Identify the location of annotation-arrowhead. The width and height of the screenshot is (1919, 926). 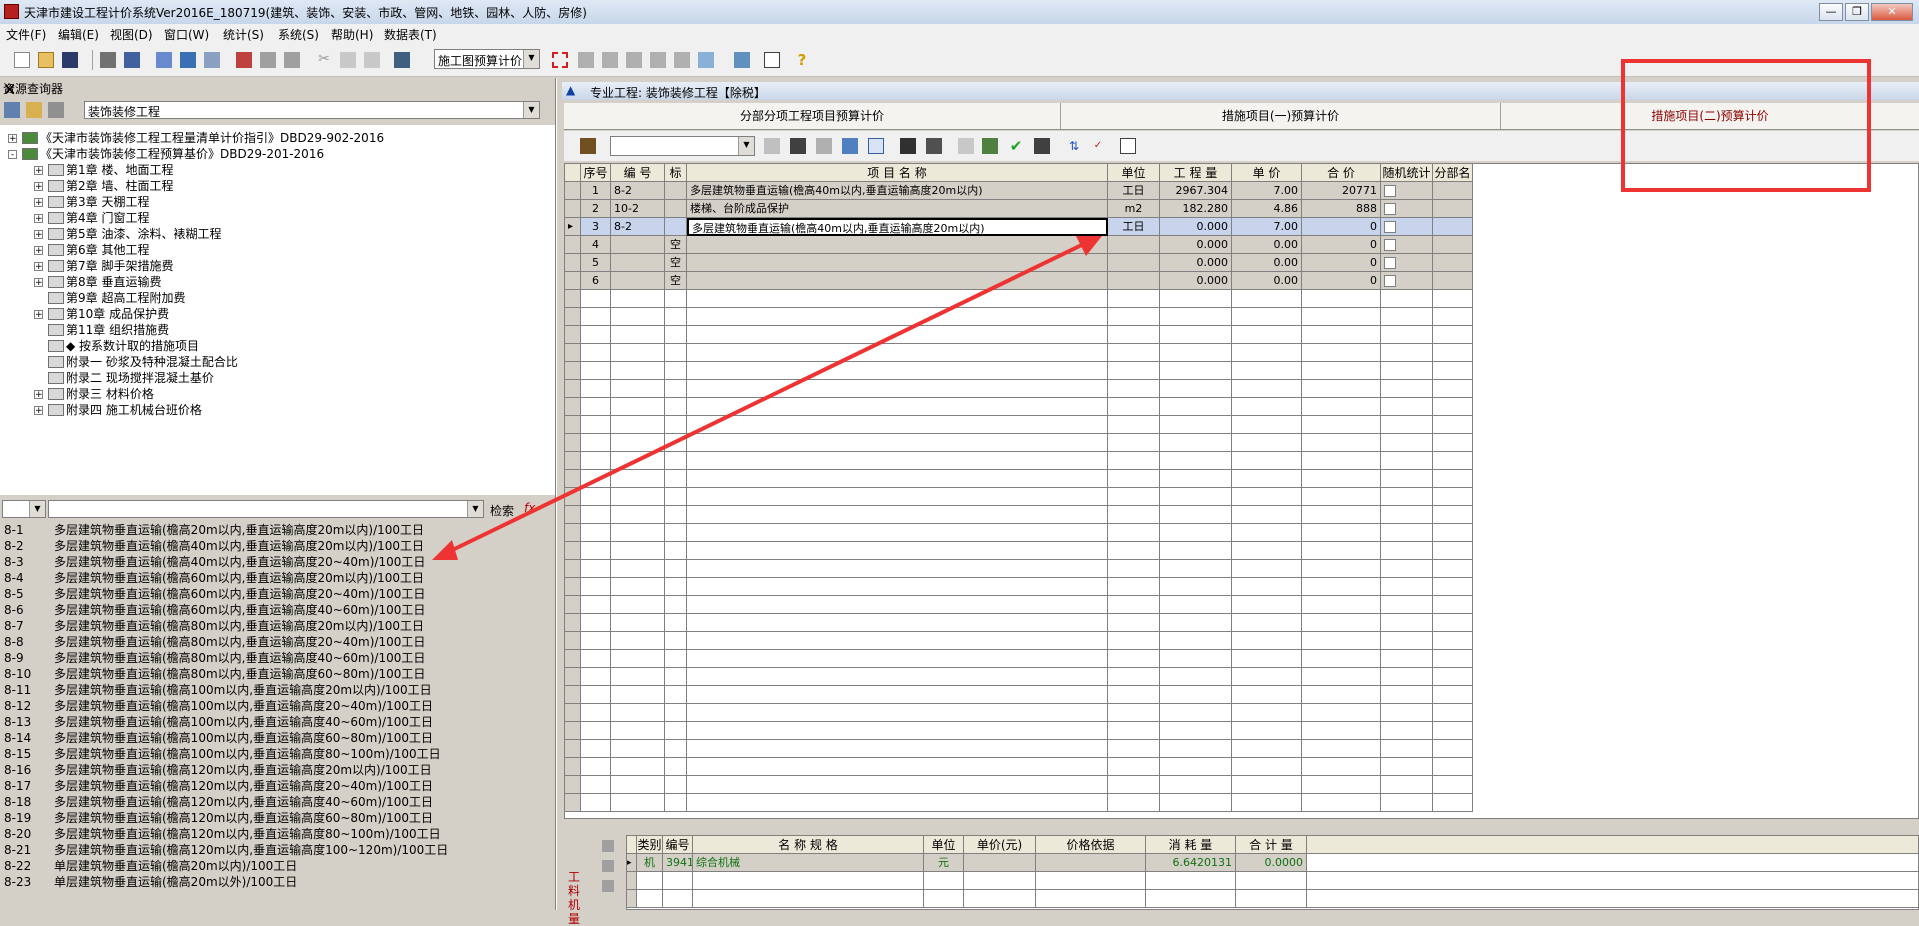
(445, 550).